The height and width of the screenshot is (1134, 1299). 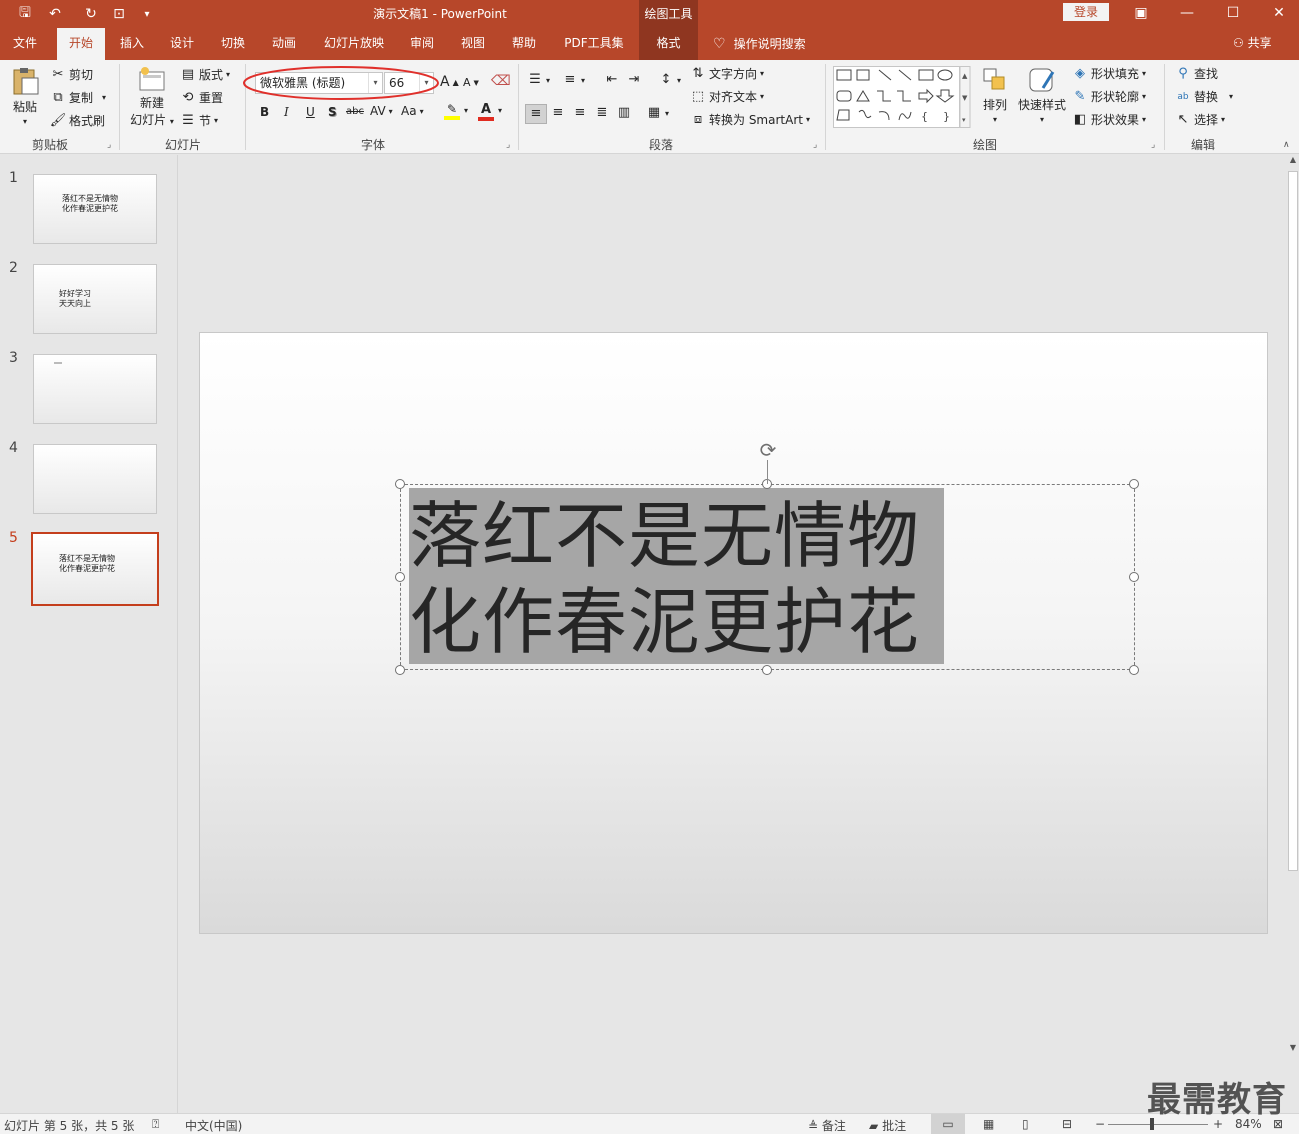 What do you see at coordinates (1187, 13) in the screenshot?
I see `minimize-icon: —` at bounding box center [1187, 13].